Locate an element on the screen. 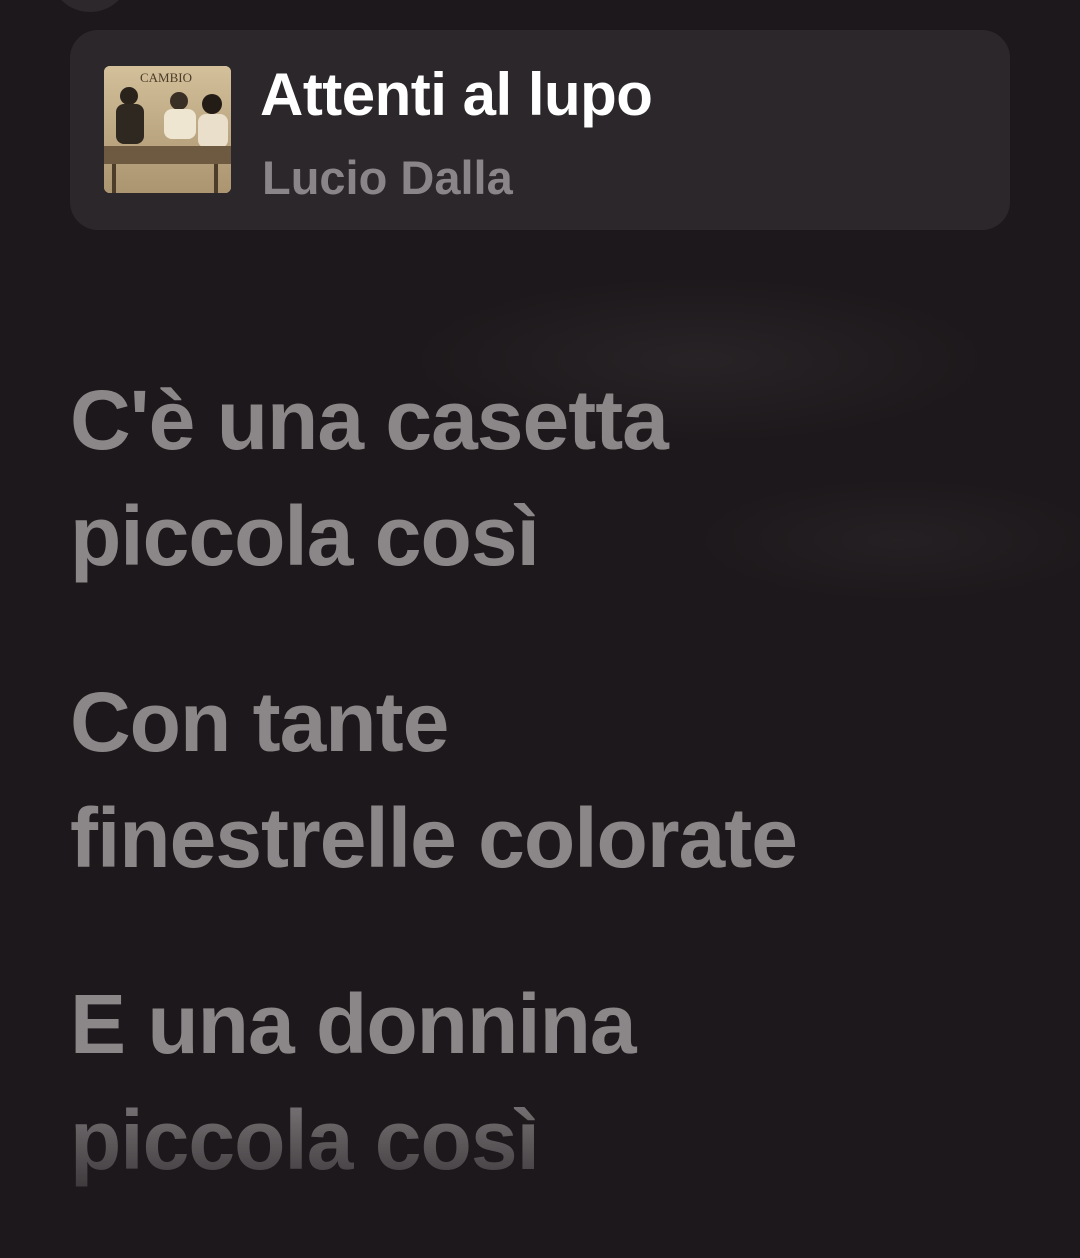  song-artist: Lucio Dalla is located at coordinates (387, 177).